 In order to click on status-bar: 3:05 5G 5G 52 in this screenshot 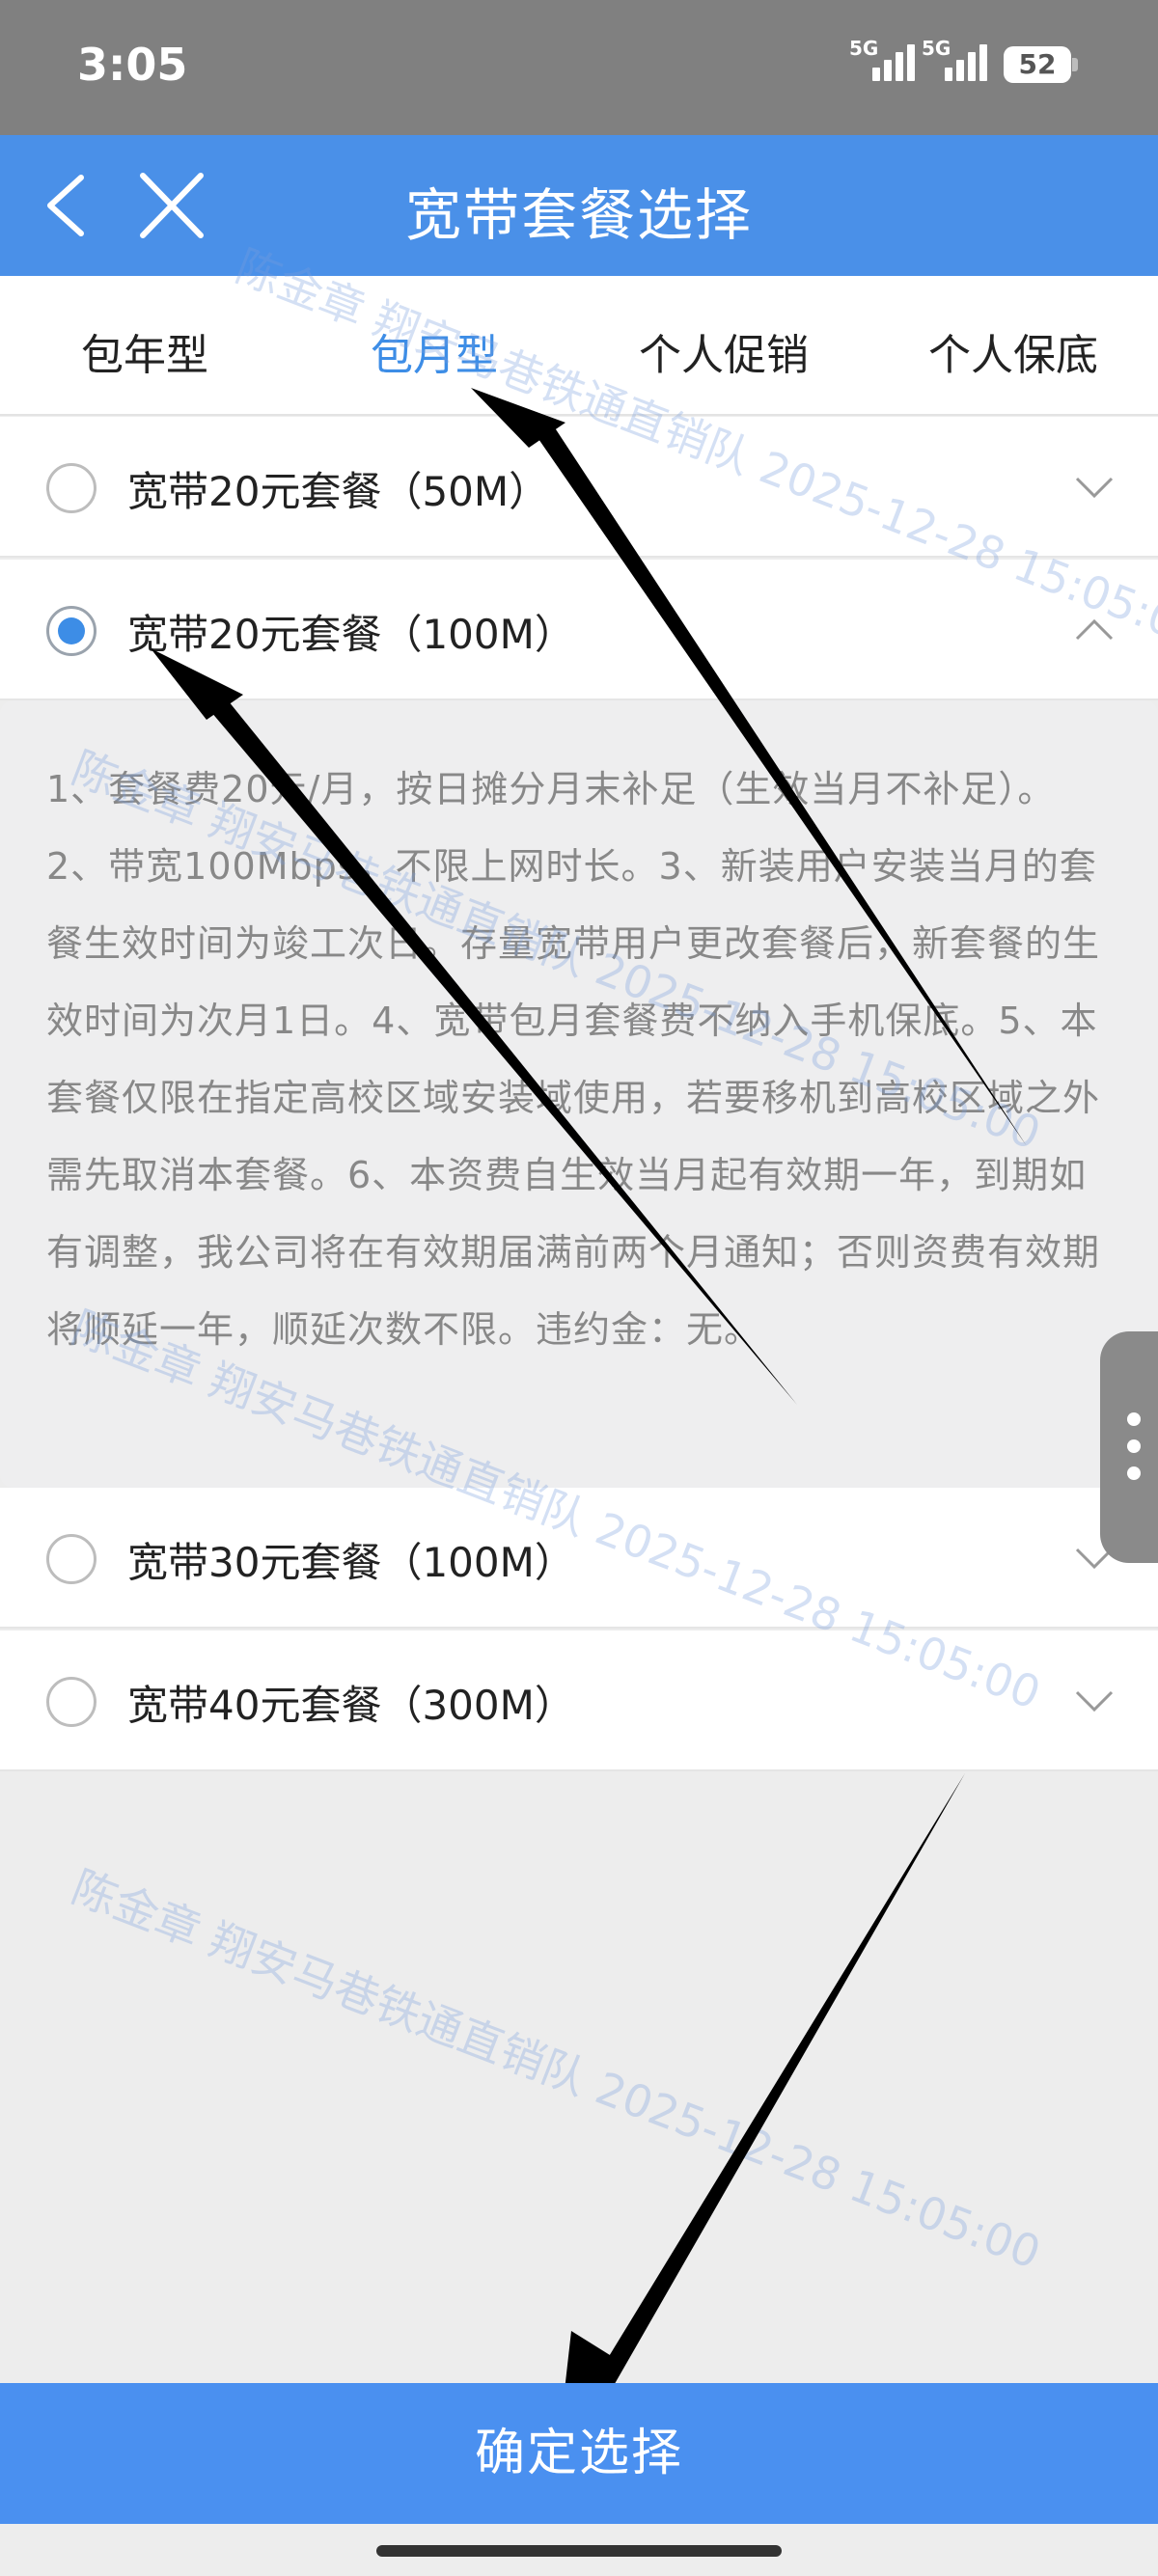, I will do `click(579, 67)`.